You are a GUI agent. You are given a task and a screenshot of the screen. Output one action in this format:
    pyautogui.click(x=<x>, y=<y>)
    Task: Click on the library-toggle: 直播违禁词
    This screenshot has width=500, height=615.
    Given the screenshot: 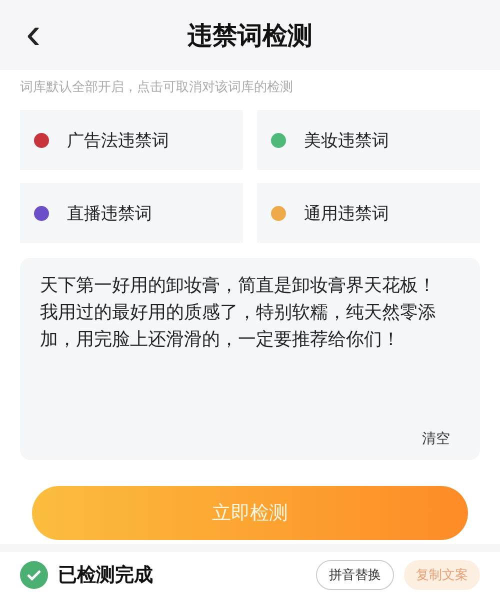 What is the action you would take?
    pyautogui.click(x=131, y=213)
    